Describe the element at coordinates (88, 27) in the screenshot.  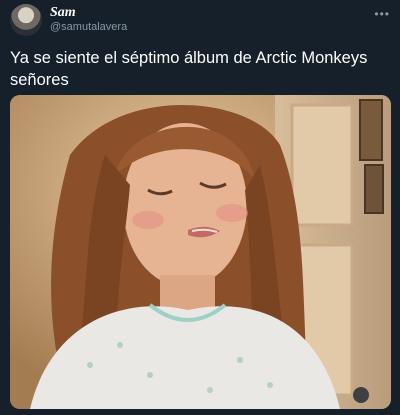
I see `user-handle: @samutalavera` at that location.